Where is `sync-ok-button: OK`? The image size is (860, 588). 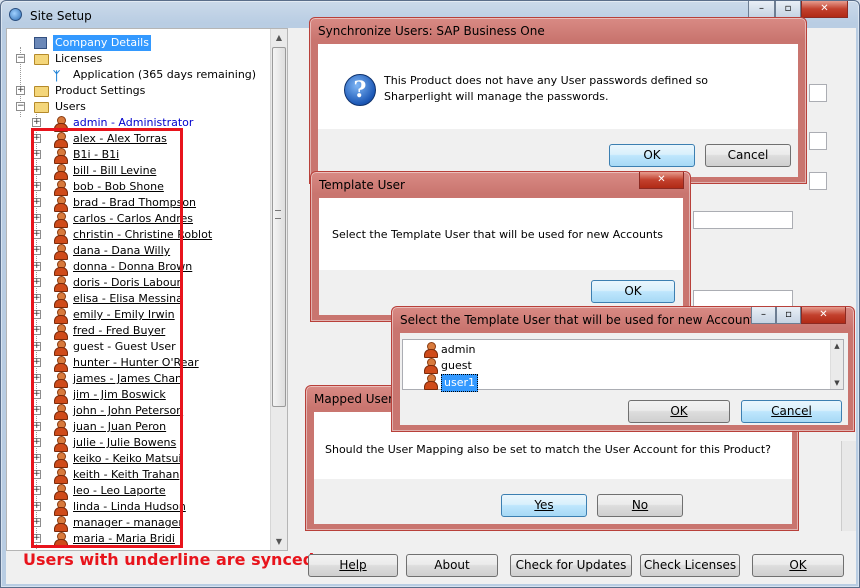
sync-ok-button: OK is located at coordinates (652, 155).